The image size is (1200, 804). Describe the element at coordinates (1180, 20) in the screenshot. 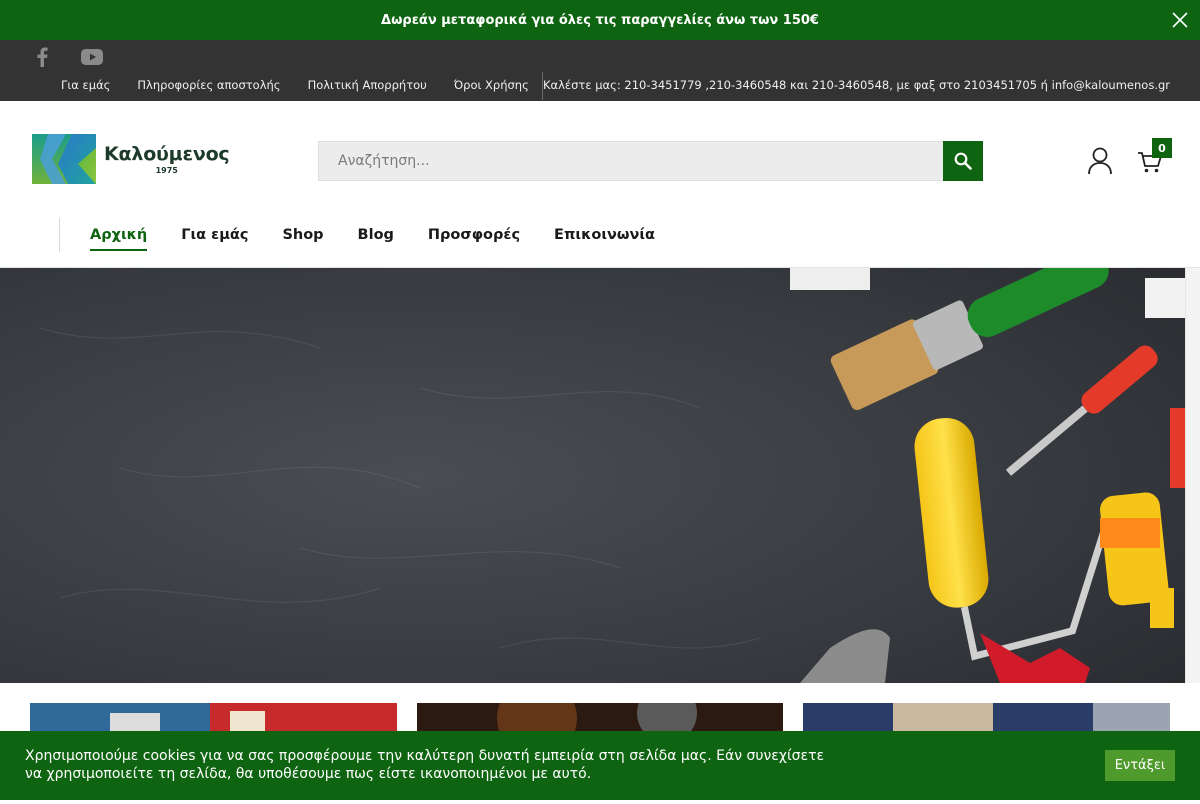

I see `close-icon` at that location.